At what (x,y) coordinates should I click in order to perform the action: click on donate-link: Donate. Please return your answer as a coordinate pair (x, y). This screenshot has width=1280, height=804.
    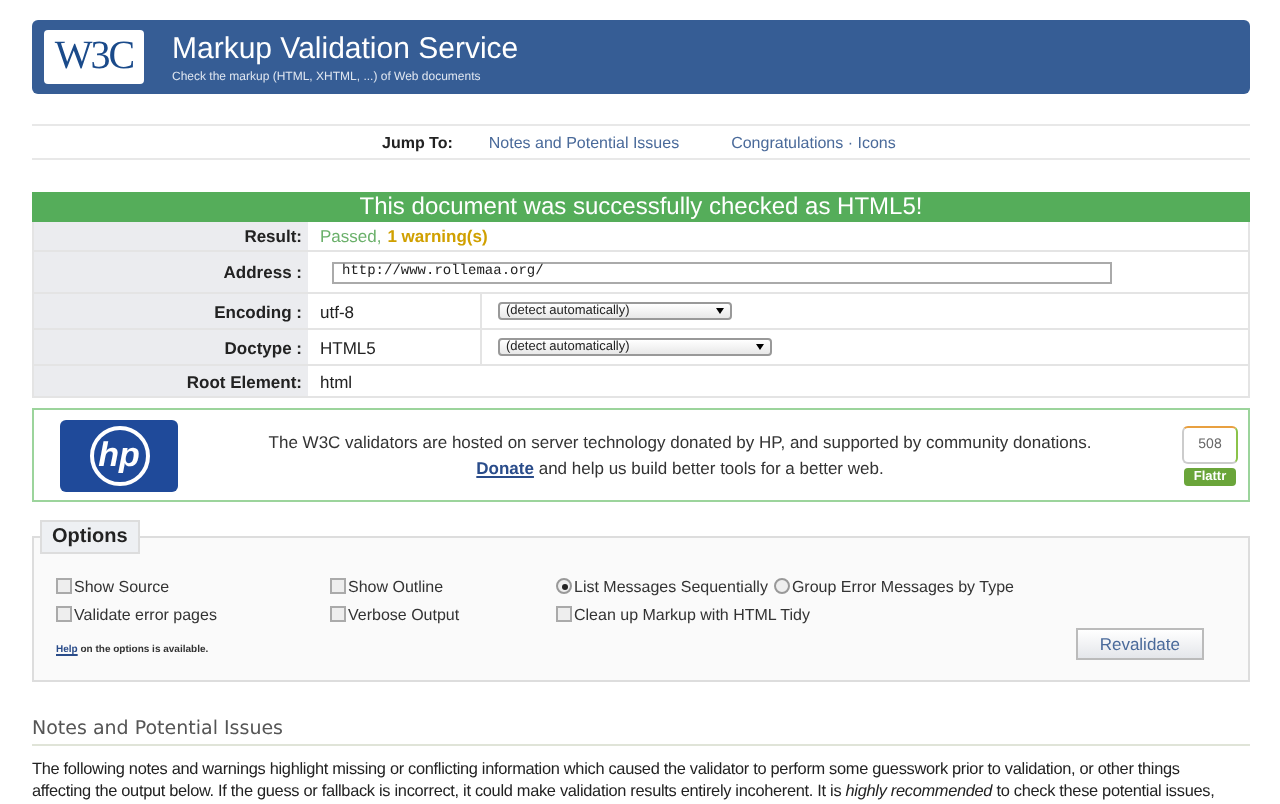
    Looking at the image, I should click on (505, 467).